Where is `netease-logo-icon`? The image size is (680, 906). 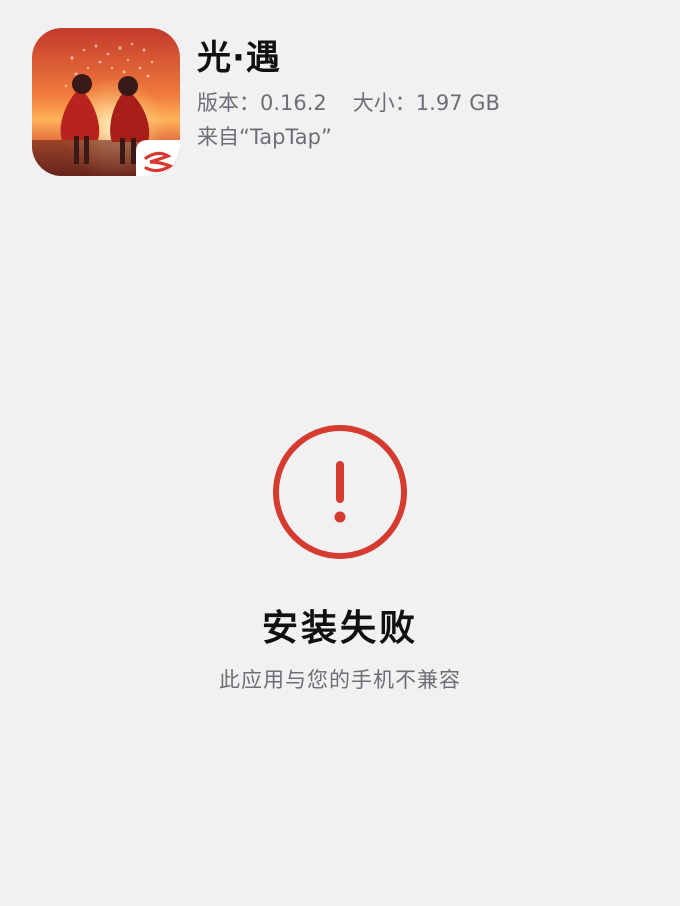
netease-logo-icon is located at coordinates (158, 158).